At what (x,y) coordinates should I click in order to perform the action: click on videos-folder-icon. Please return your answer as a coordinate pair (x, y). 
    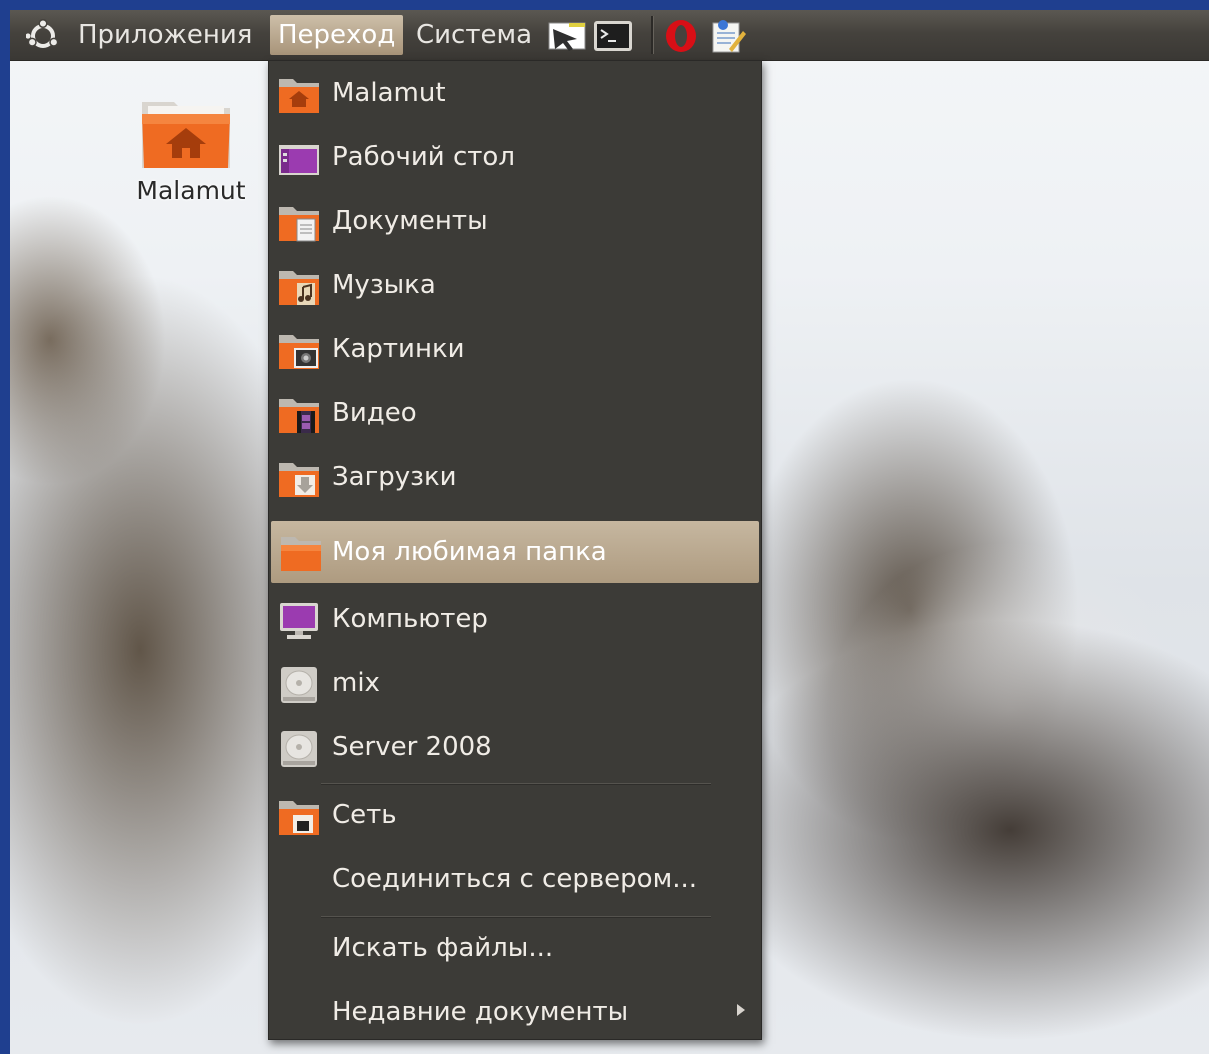
    Looking at the image, I should click on (299, 416).